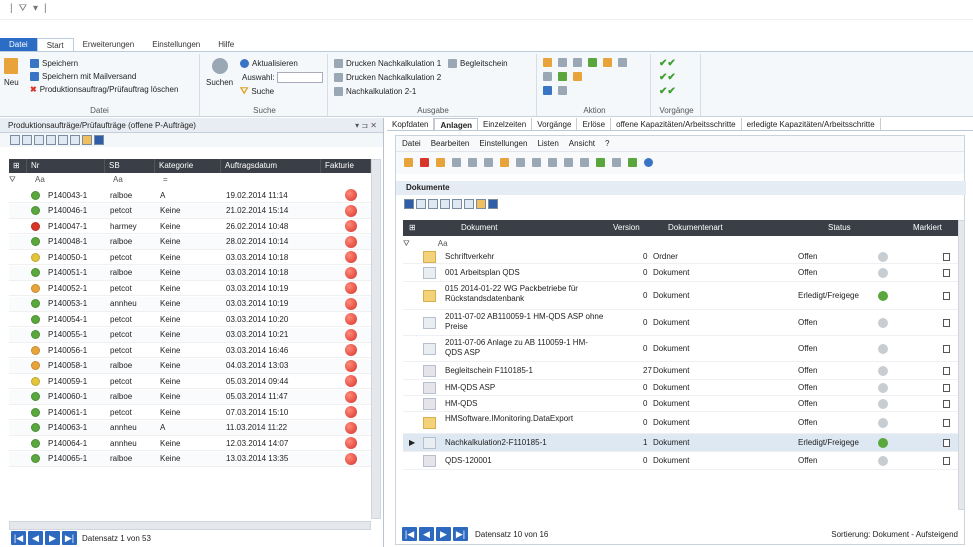 The width and height of the screenshot is (973, 547). What do you see at coordinates (11, 73) in the screenshot?
I see `new-button: Neu` at bounding box center [11, 73].